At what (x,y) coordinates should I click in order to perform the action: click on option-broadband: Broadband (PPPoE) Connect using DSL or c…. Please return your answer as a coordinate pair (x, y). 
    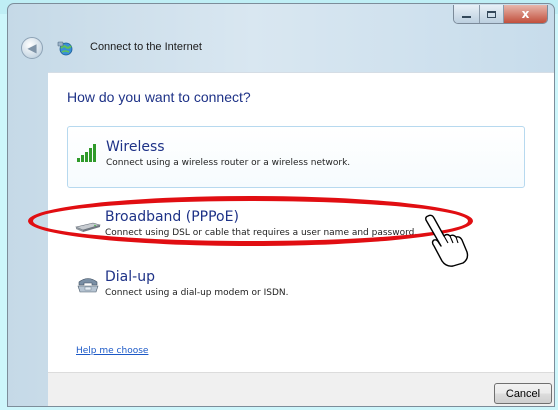
    Looking at the image, I should click on (296, 228).